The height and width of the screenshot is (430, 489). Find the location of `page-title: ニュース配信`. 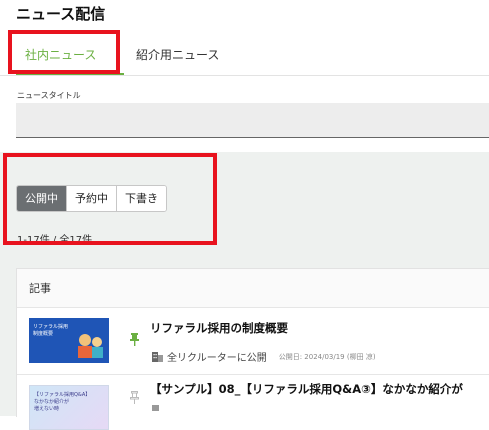

page-title: ニュース配信 is located at coordinates (61, 14).